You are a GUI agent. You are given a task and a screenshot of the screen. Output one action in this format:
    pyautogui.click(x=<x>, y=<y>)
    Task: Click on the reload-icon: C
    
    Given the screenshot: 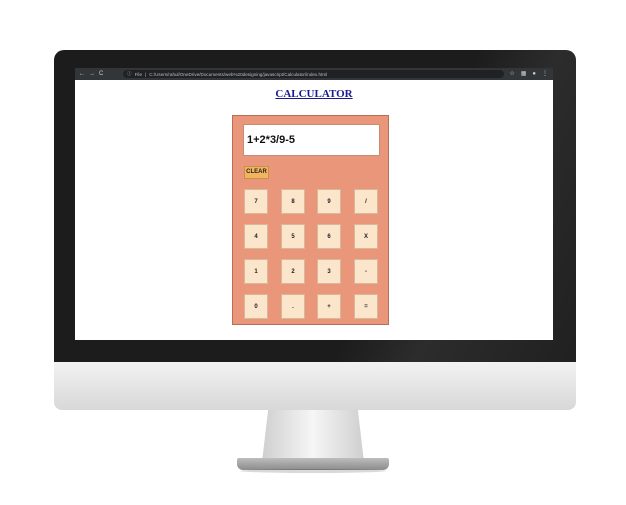 What is the action you would take?
    pyautogui.click(x=101, y=74)
    